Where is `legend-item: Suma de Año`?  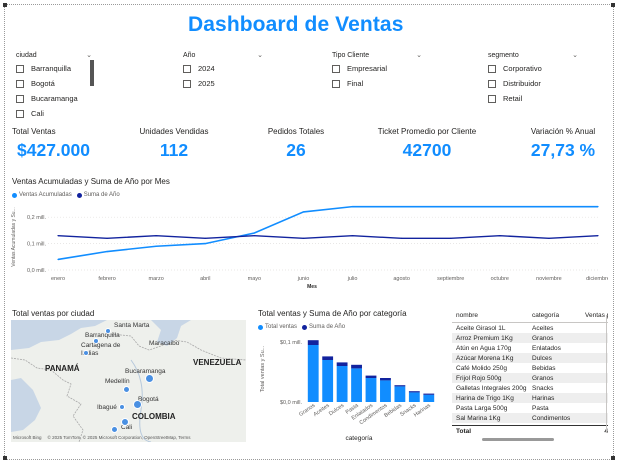
legend-item: Suma de Año is located at coordinates (323, 327).